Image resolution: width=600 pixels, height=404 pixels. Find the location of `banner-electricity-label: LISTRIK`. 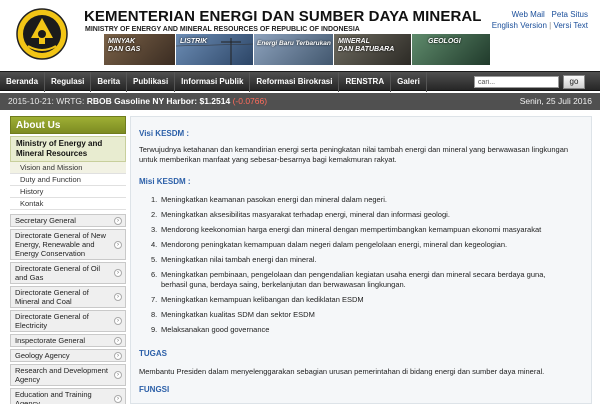

banner-electricity-label: LISTRIK is located at coordinates (194, 41).